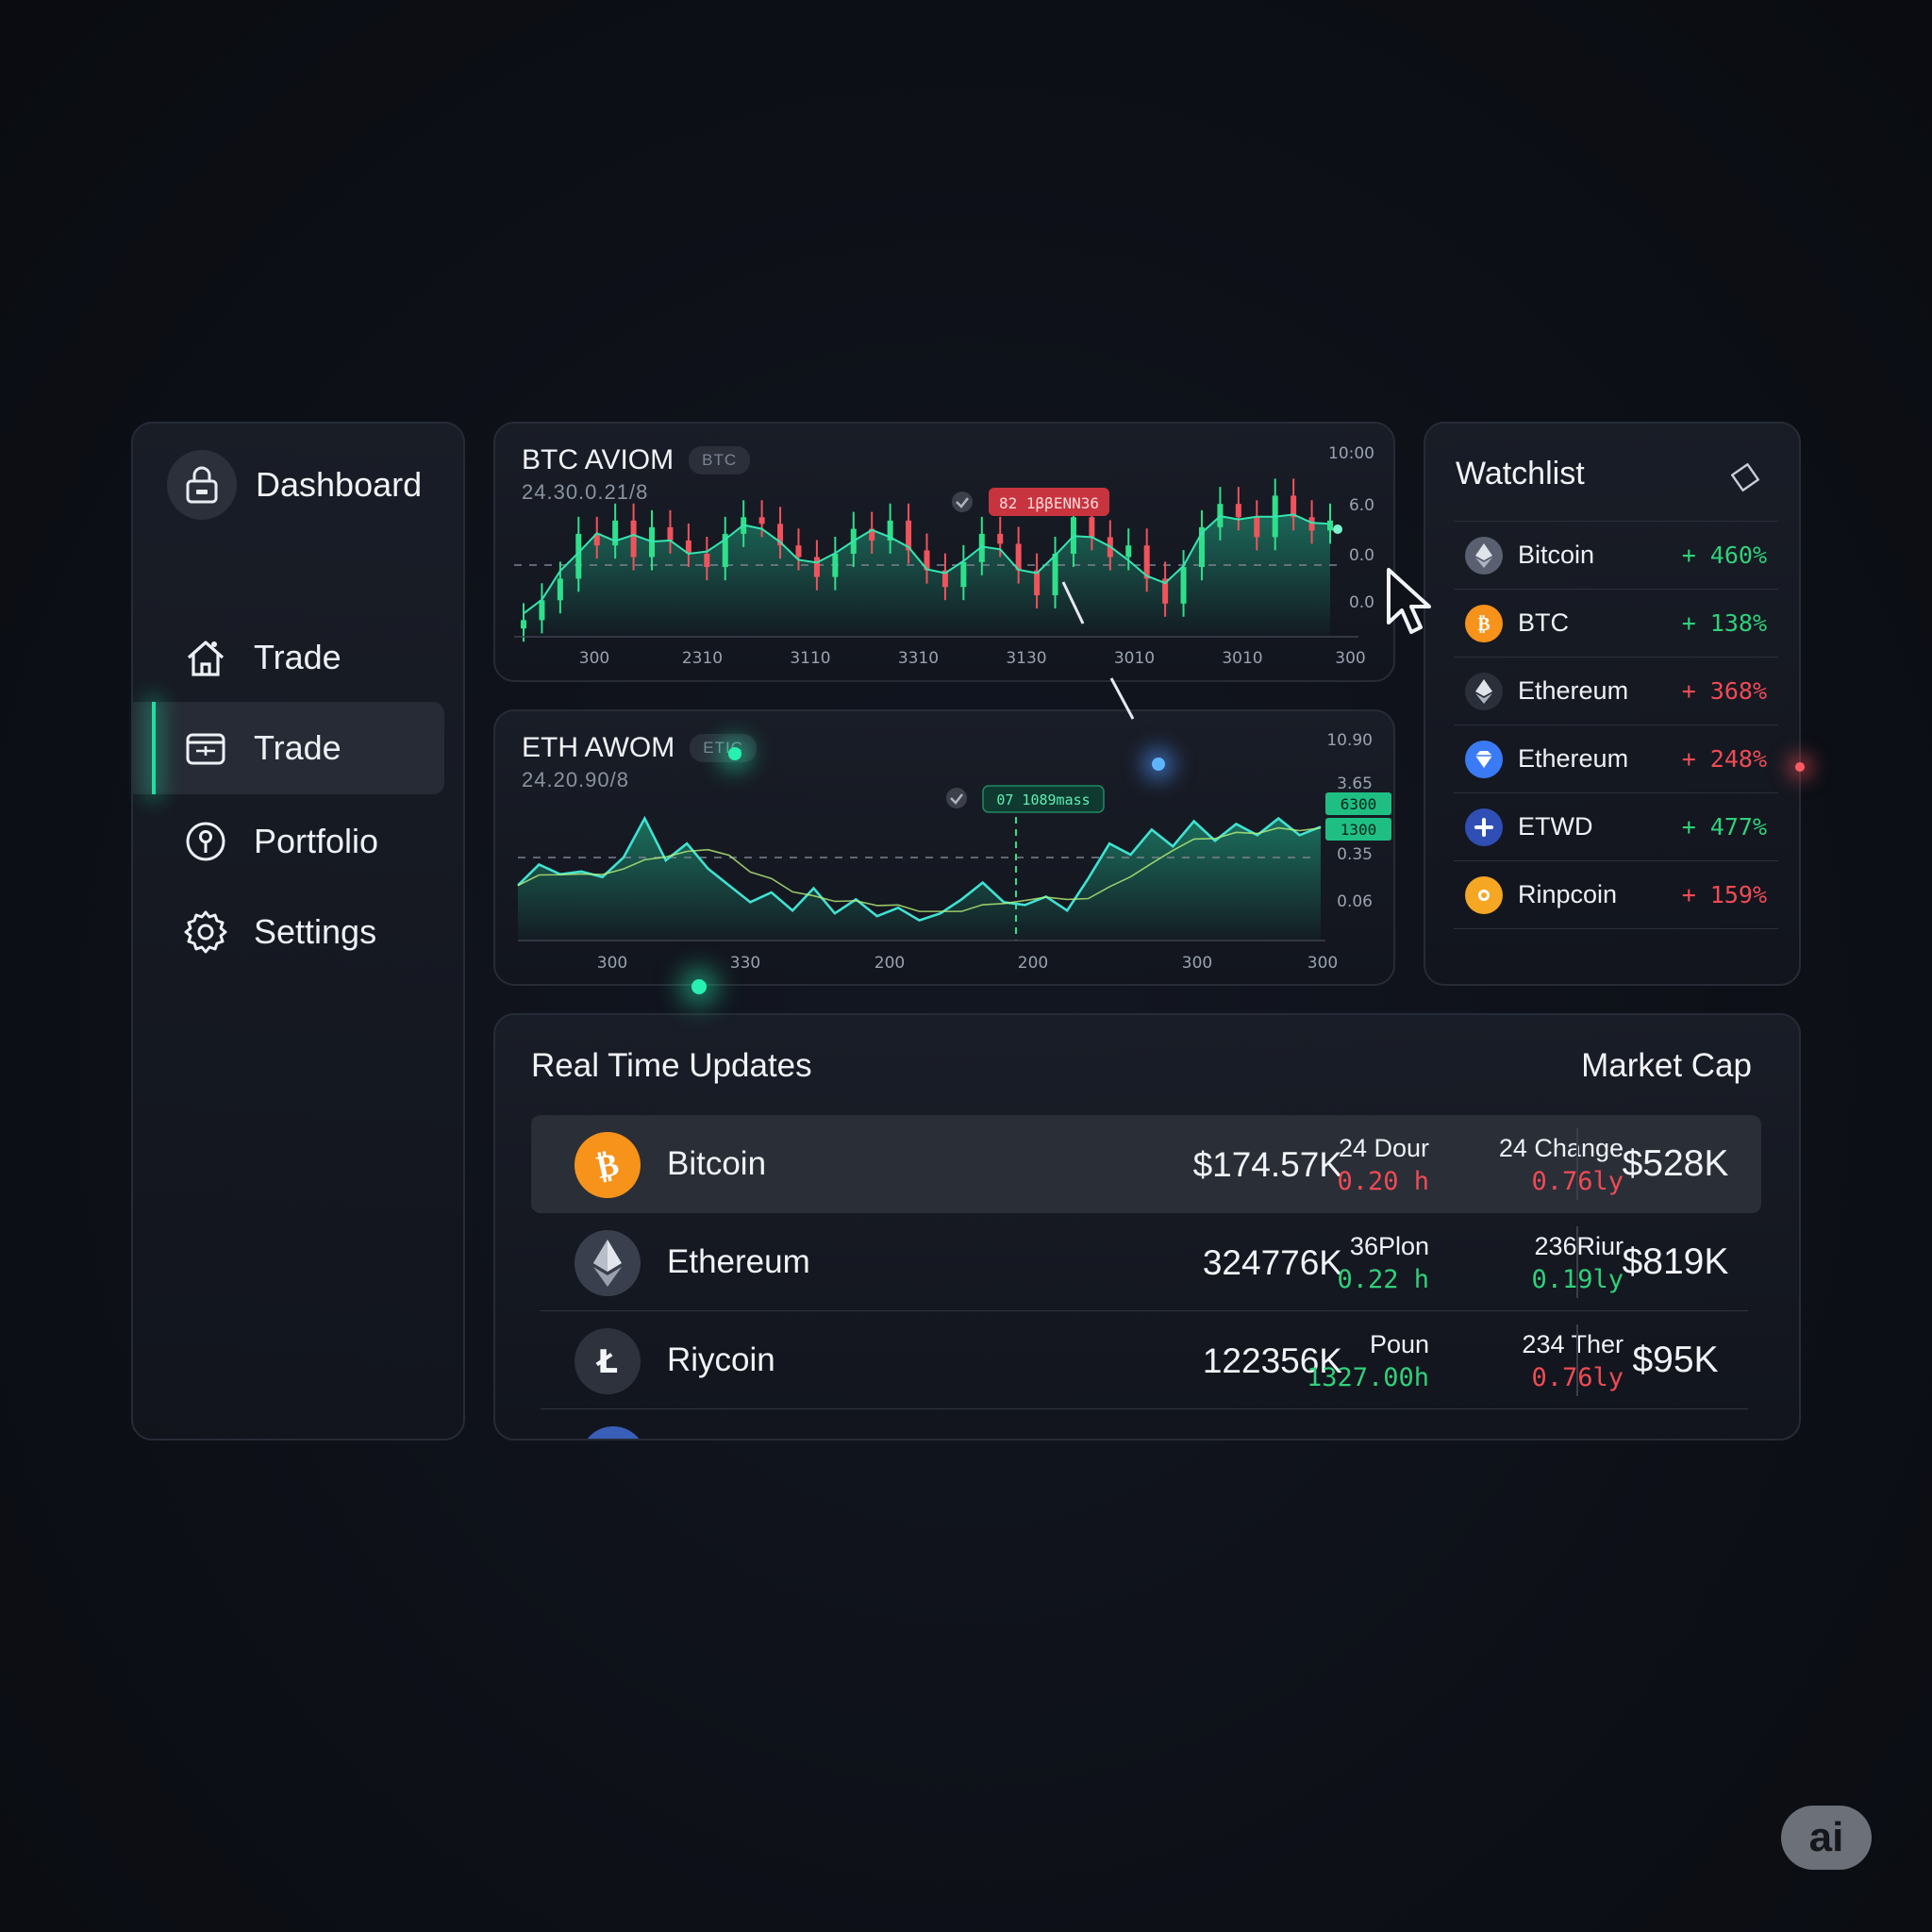 This screenshot has height=1932, width=1932. I want to click on mouse-cursor-icon, so click(1409, 601).